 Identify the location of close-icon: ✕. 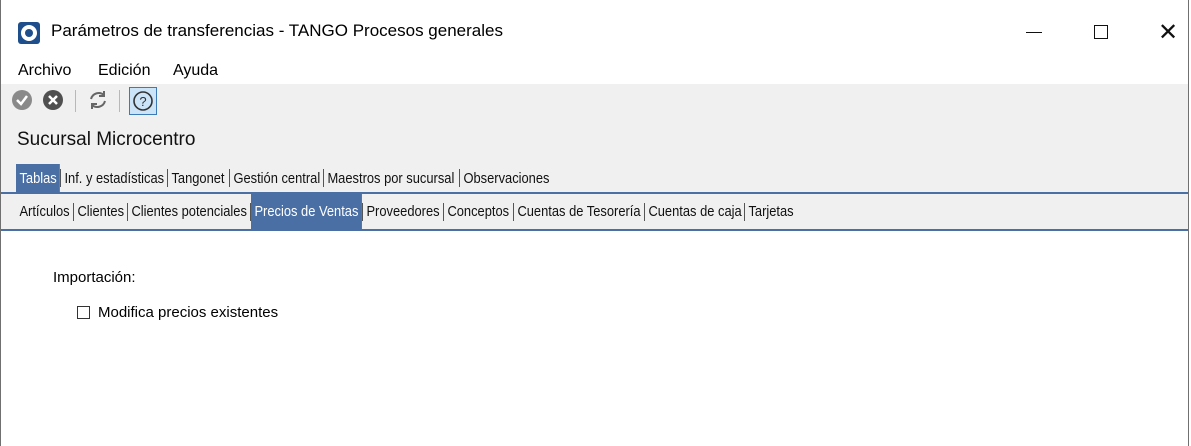
(1168, 32).